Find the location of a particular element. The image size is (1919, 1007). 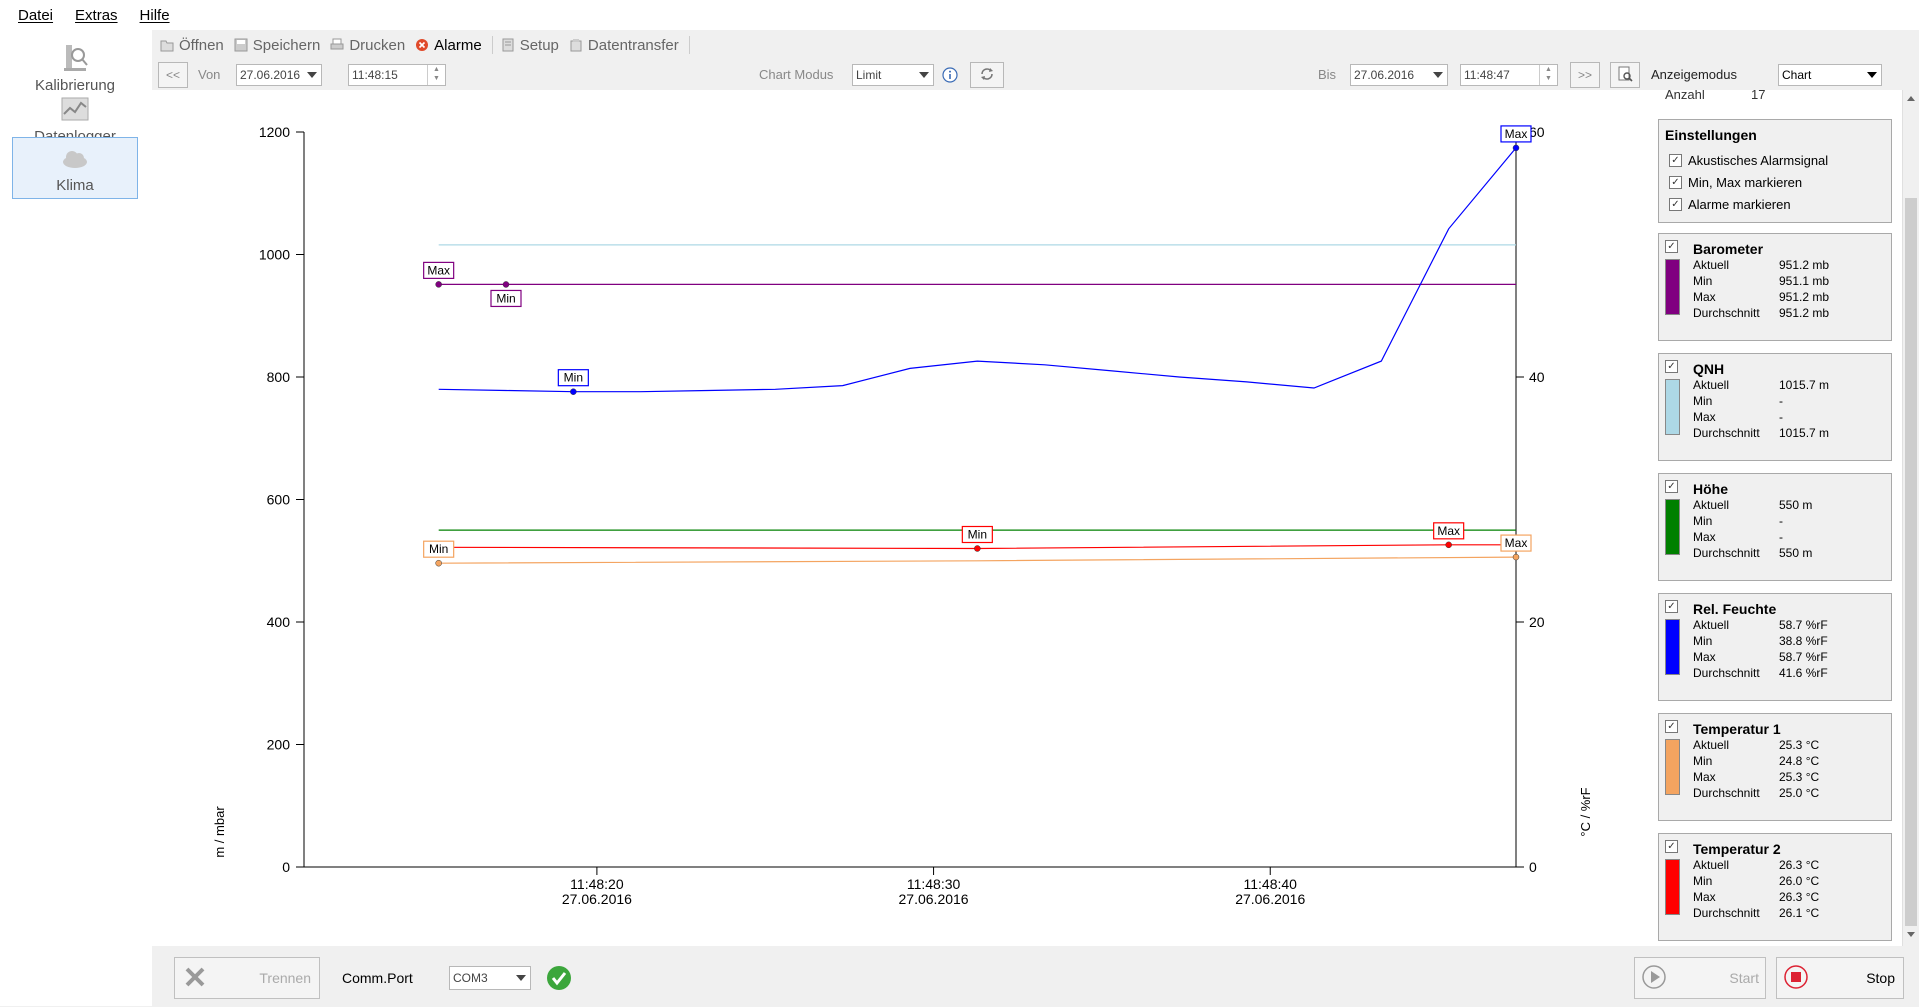

menu-extras: Extras is located at coordinates (96, 15).